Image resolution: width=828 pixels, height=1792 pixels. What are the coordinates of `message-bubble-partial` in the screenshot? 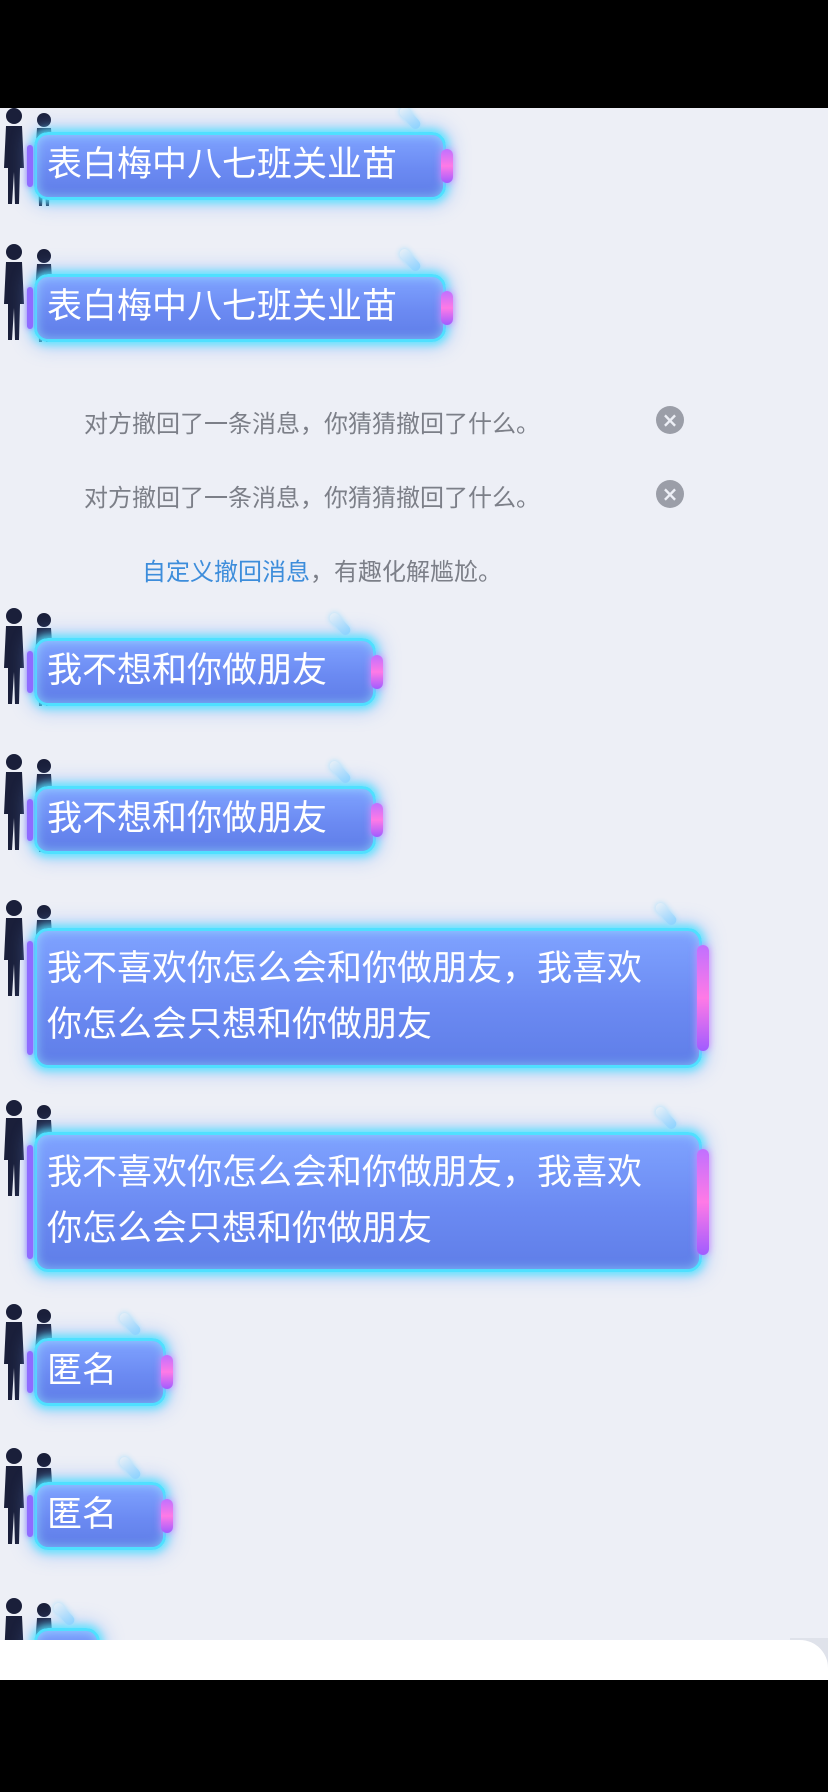 It's located at (67, 1620).